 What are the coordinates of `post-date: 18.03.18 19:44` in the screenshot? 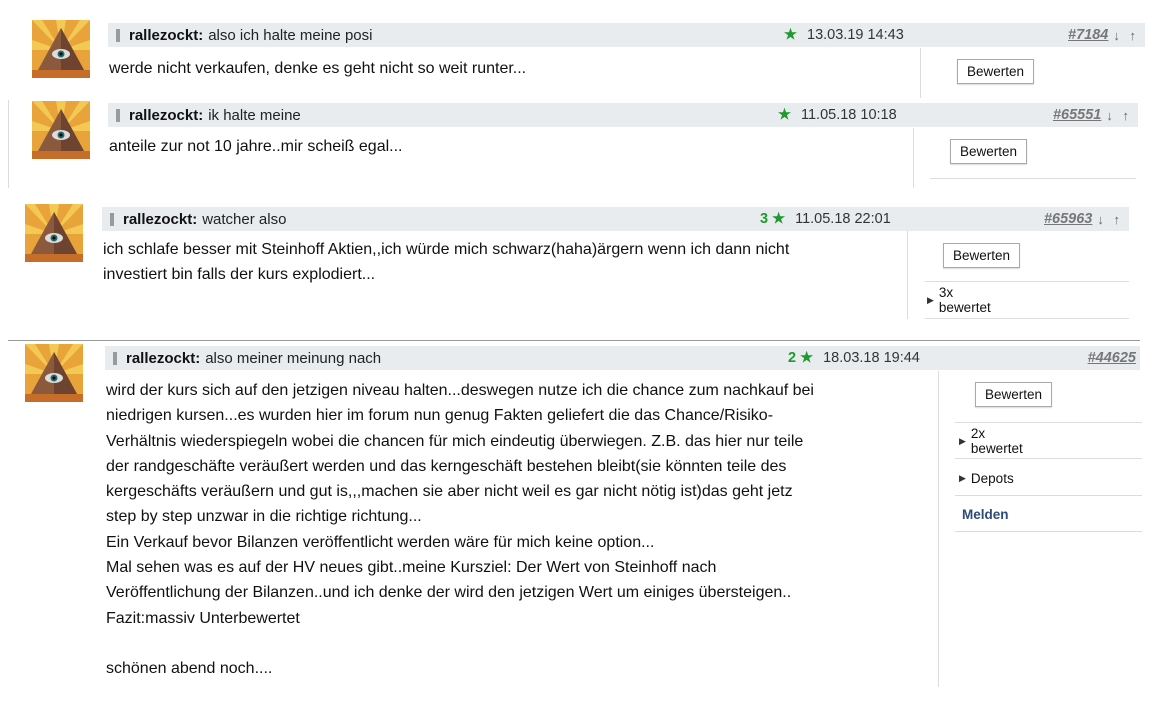 It's located at (871, 358).